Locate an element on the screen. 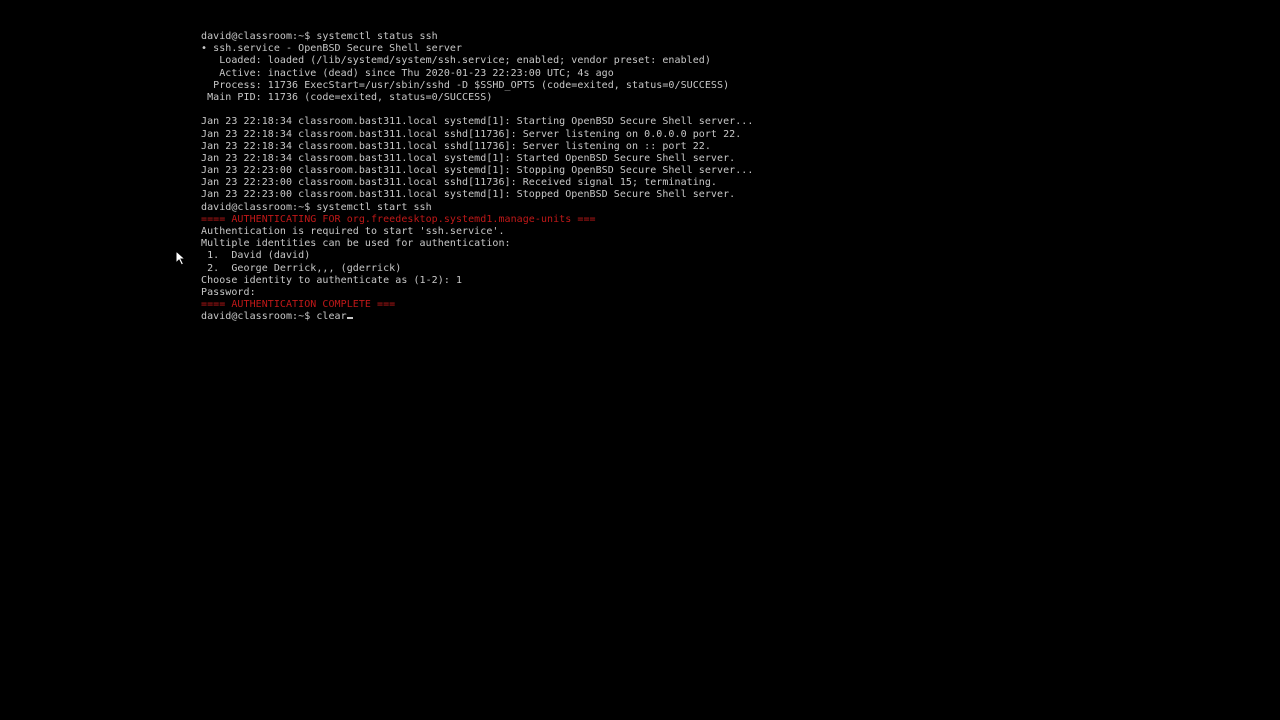 The width and height of the screenshot is (1280, 720). text-cursor is located at coordinates (349, 318).